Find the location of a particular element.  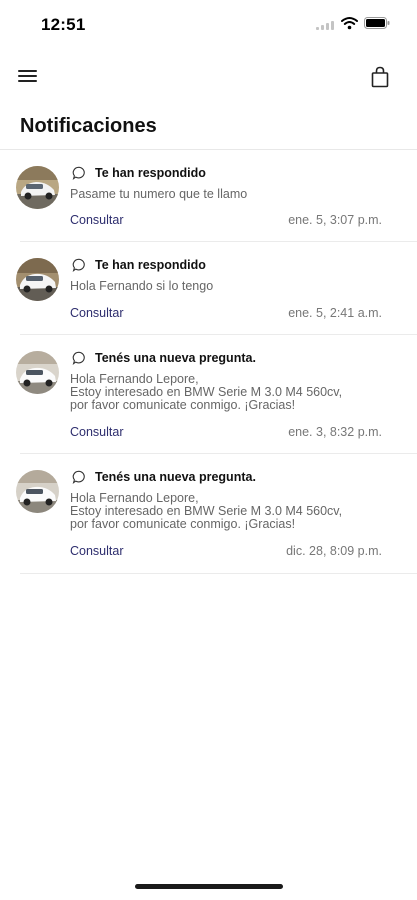

notification-date: ene. 3, 8:32 p.m. is located at coordinates (335, 432).